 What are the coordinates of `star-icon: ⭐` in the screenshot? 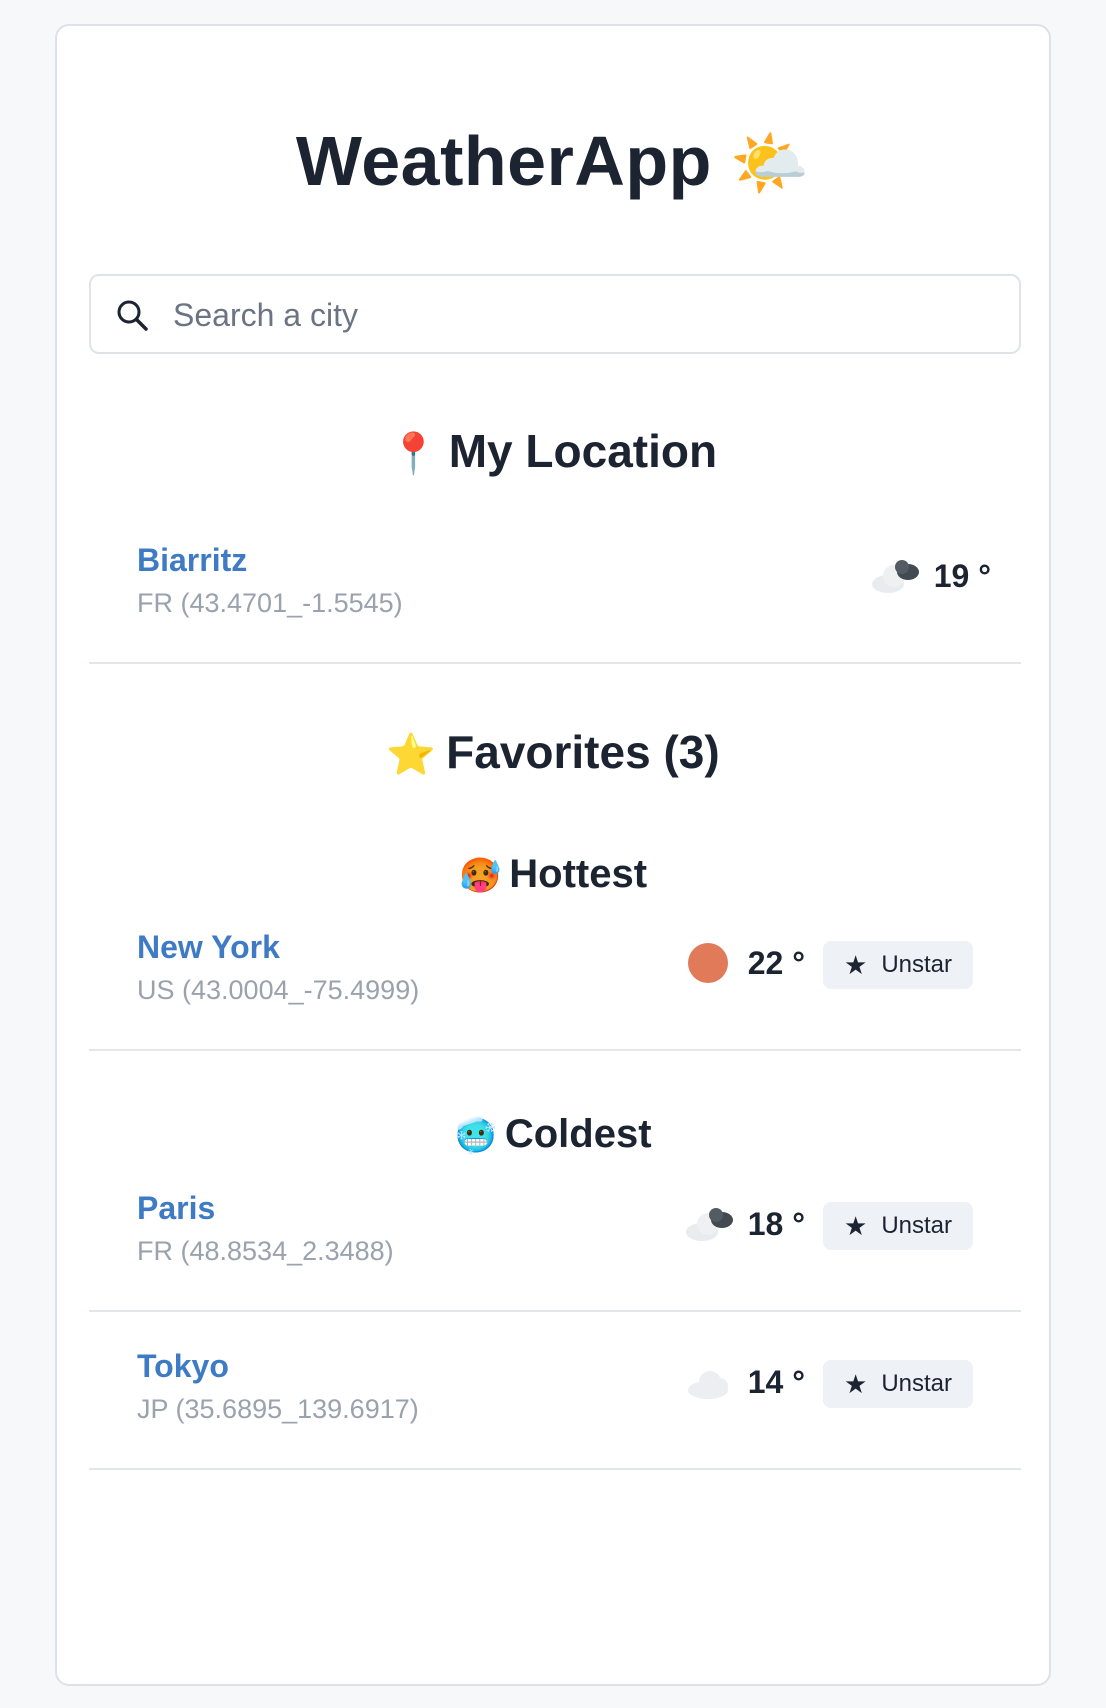 It's located at (411, 755).